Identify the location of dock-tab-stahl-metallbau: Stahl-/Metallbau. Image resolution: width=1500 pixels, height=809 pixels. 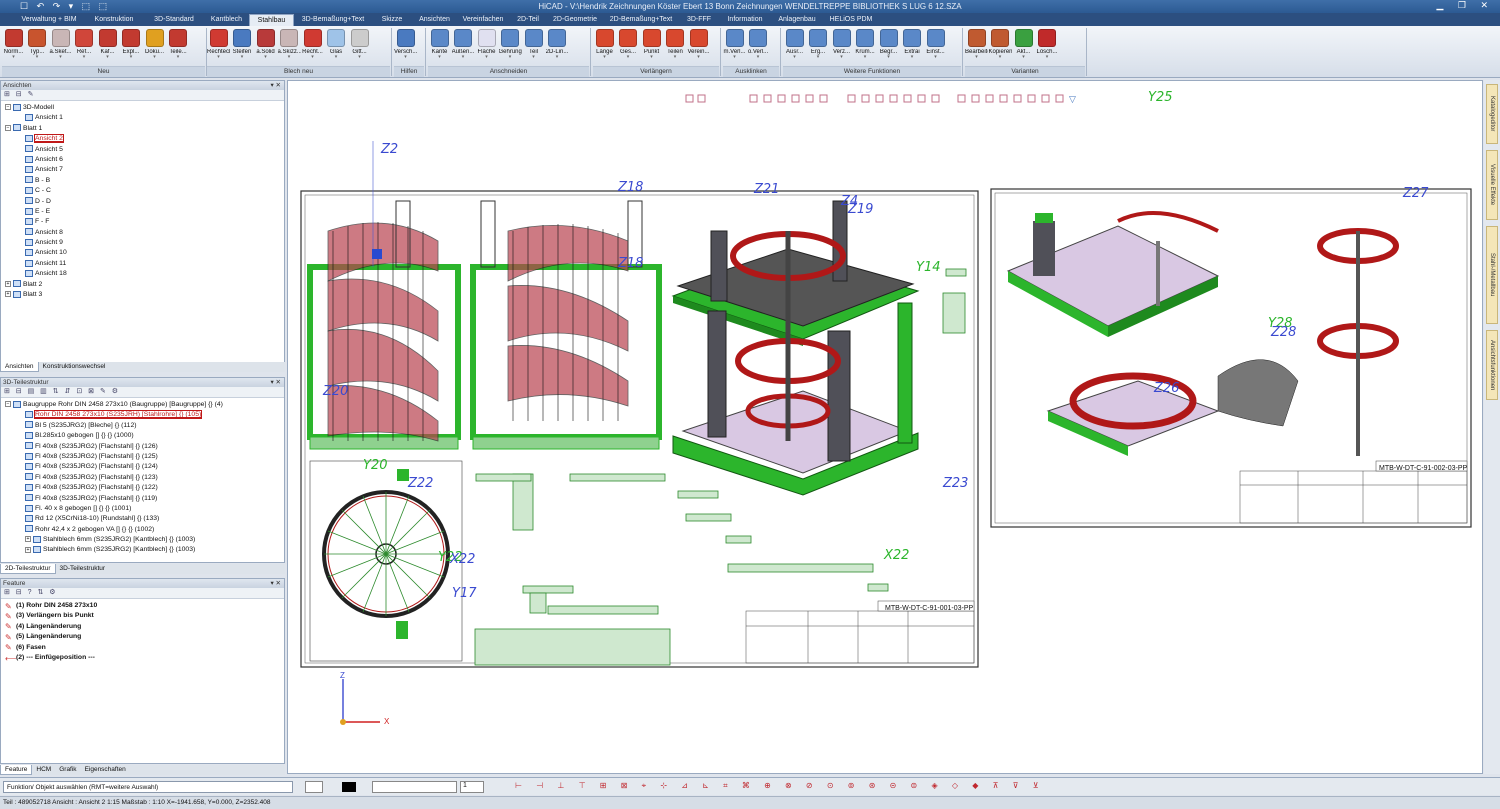
(1492, 275).